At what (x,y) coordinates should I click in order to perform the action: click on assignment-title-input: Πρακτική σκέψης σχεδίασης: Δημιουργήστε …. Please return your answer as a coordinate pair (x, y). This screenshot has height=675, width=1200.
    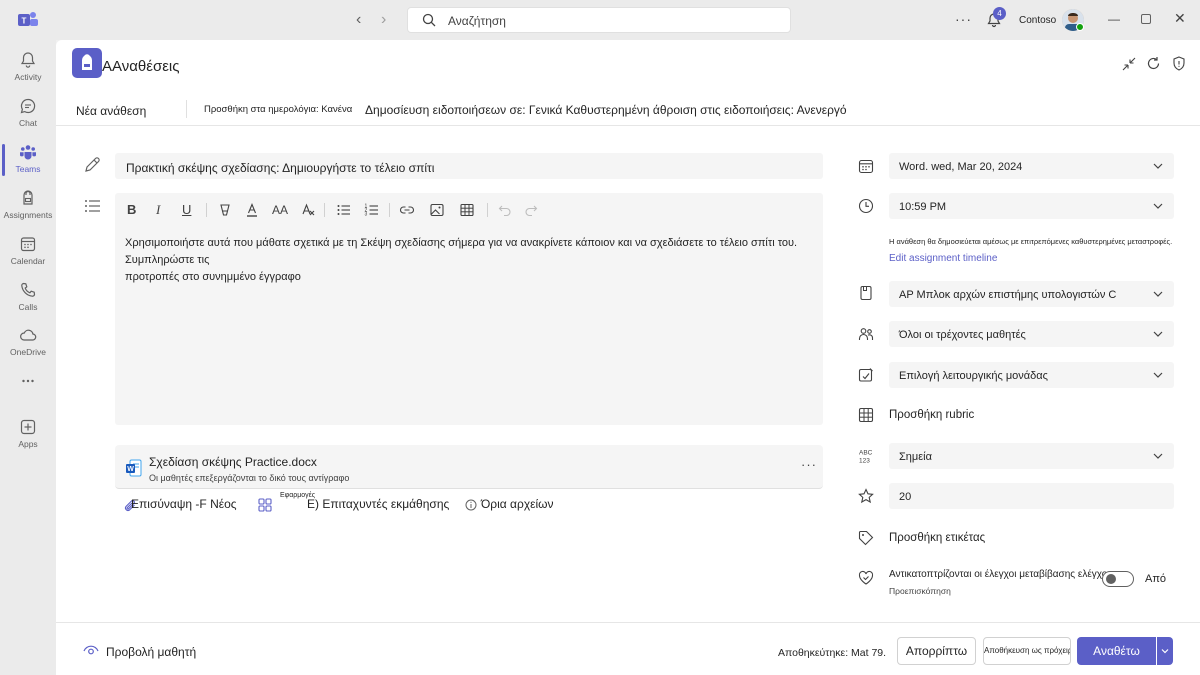
    Looking at the image, I should click on (469, 166).